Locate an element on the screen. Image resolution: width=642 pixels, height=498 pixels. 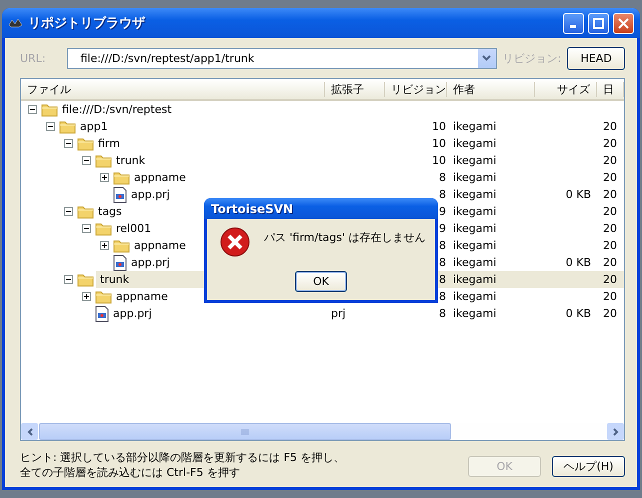
column-header: 拡張子 is located at coordinates (355, 89).